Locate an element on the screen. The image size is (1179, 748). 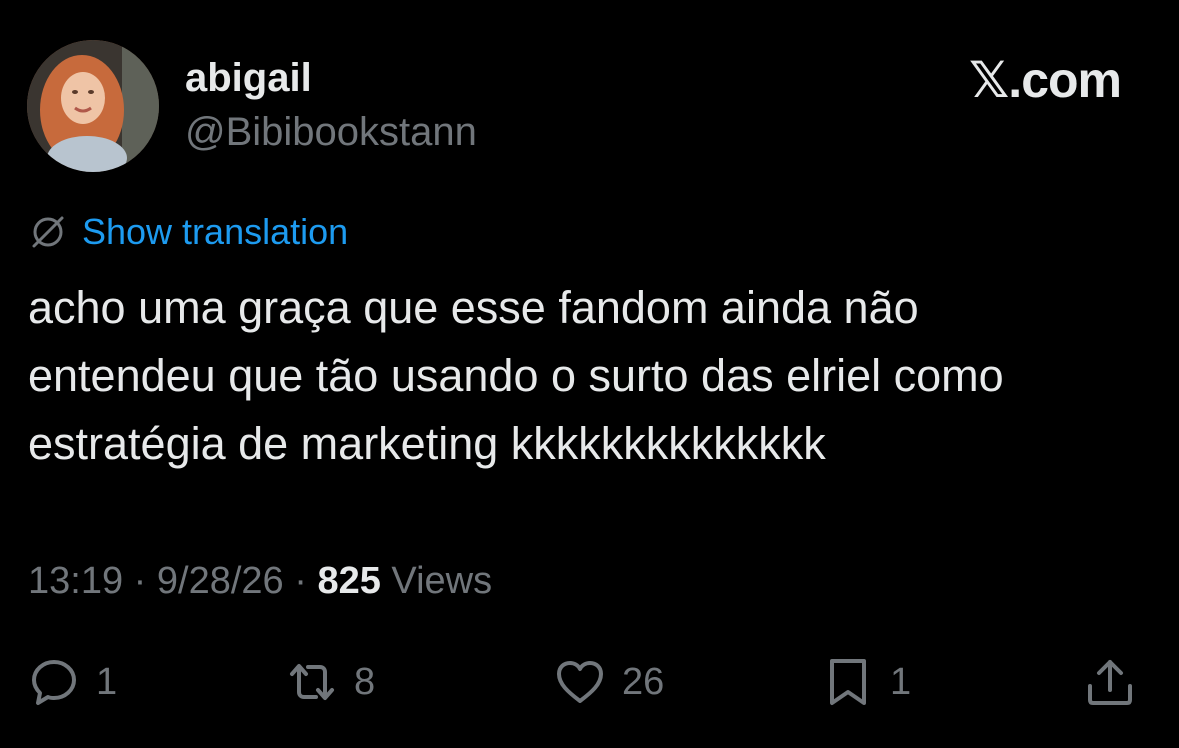
action-bar: 1 8 26 1 is located at coordinates (588, 682).